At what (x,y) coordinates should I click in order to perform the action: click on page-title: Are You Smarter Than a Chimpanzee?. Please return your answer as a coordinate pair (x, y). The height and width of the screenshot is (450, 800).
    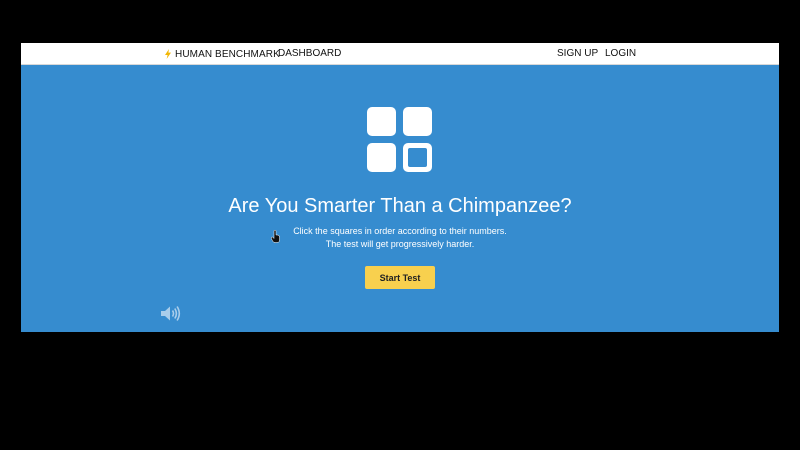
    Looking at the image, I should click on (400, 206).